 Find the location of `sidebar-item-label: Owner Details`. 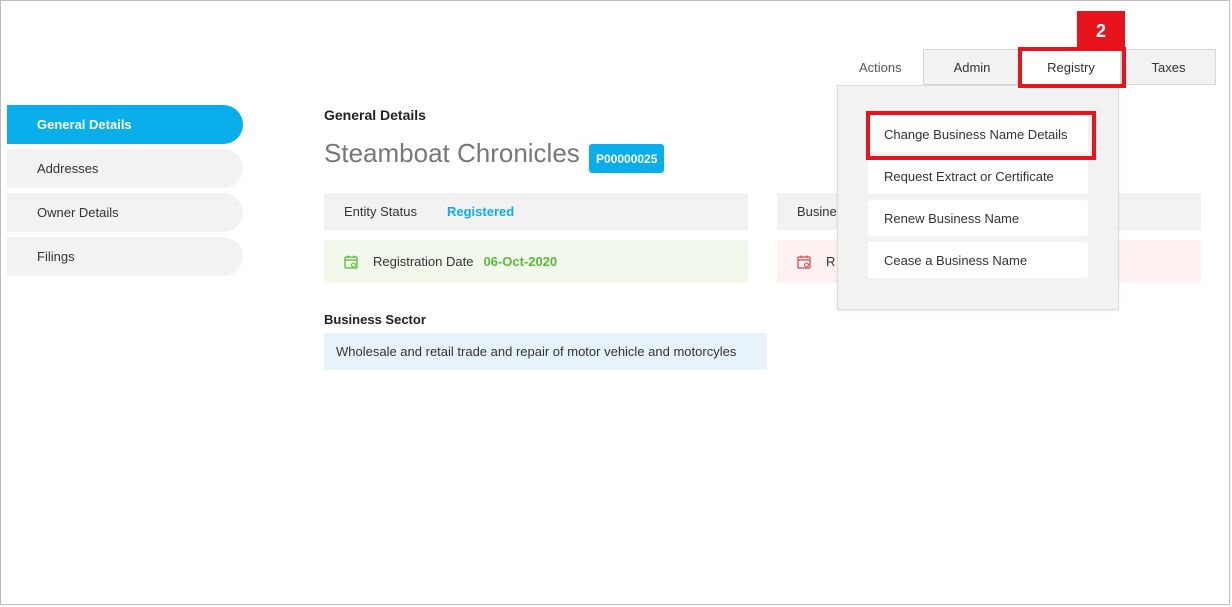

sidebar-item-label: Owner Details is located at coordinates (78, 212).